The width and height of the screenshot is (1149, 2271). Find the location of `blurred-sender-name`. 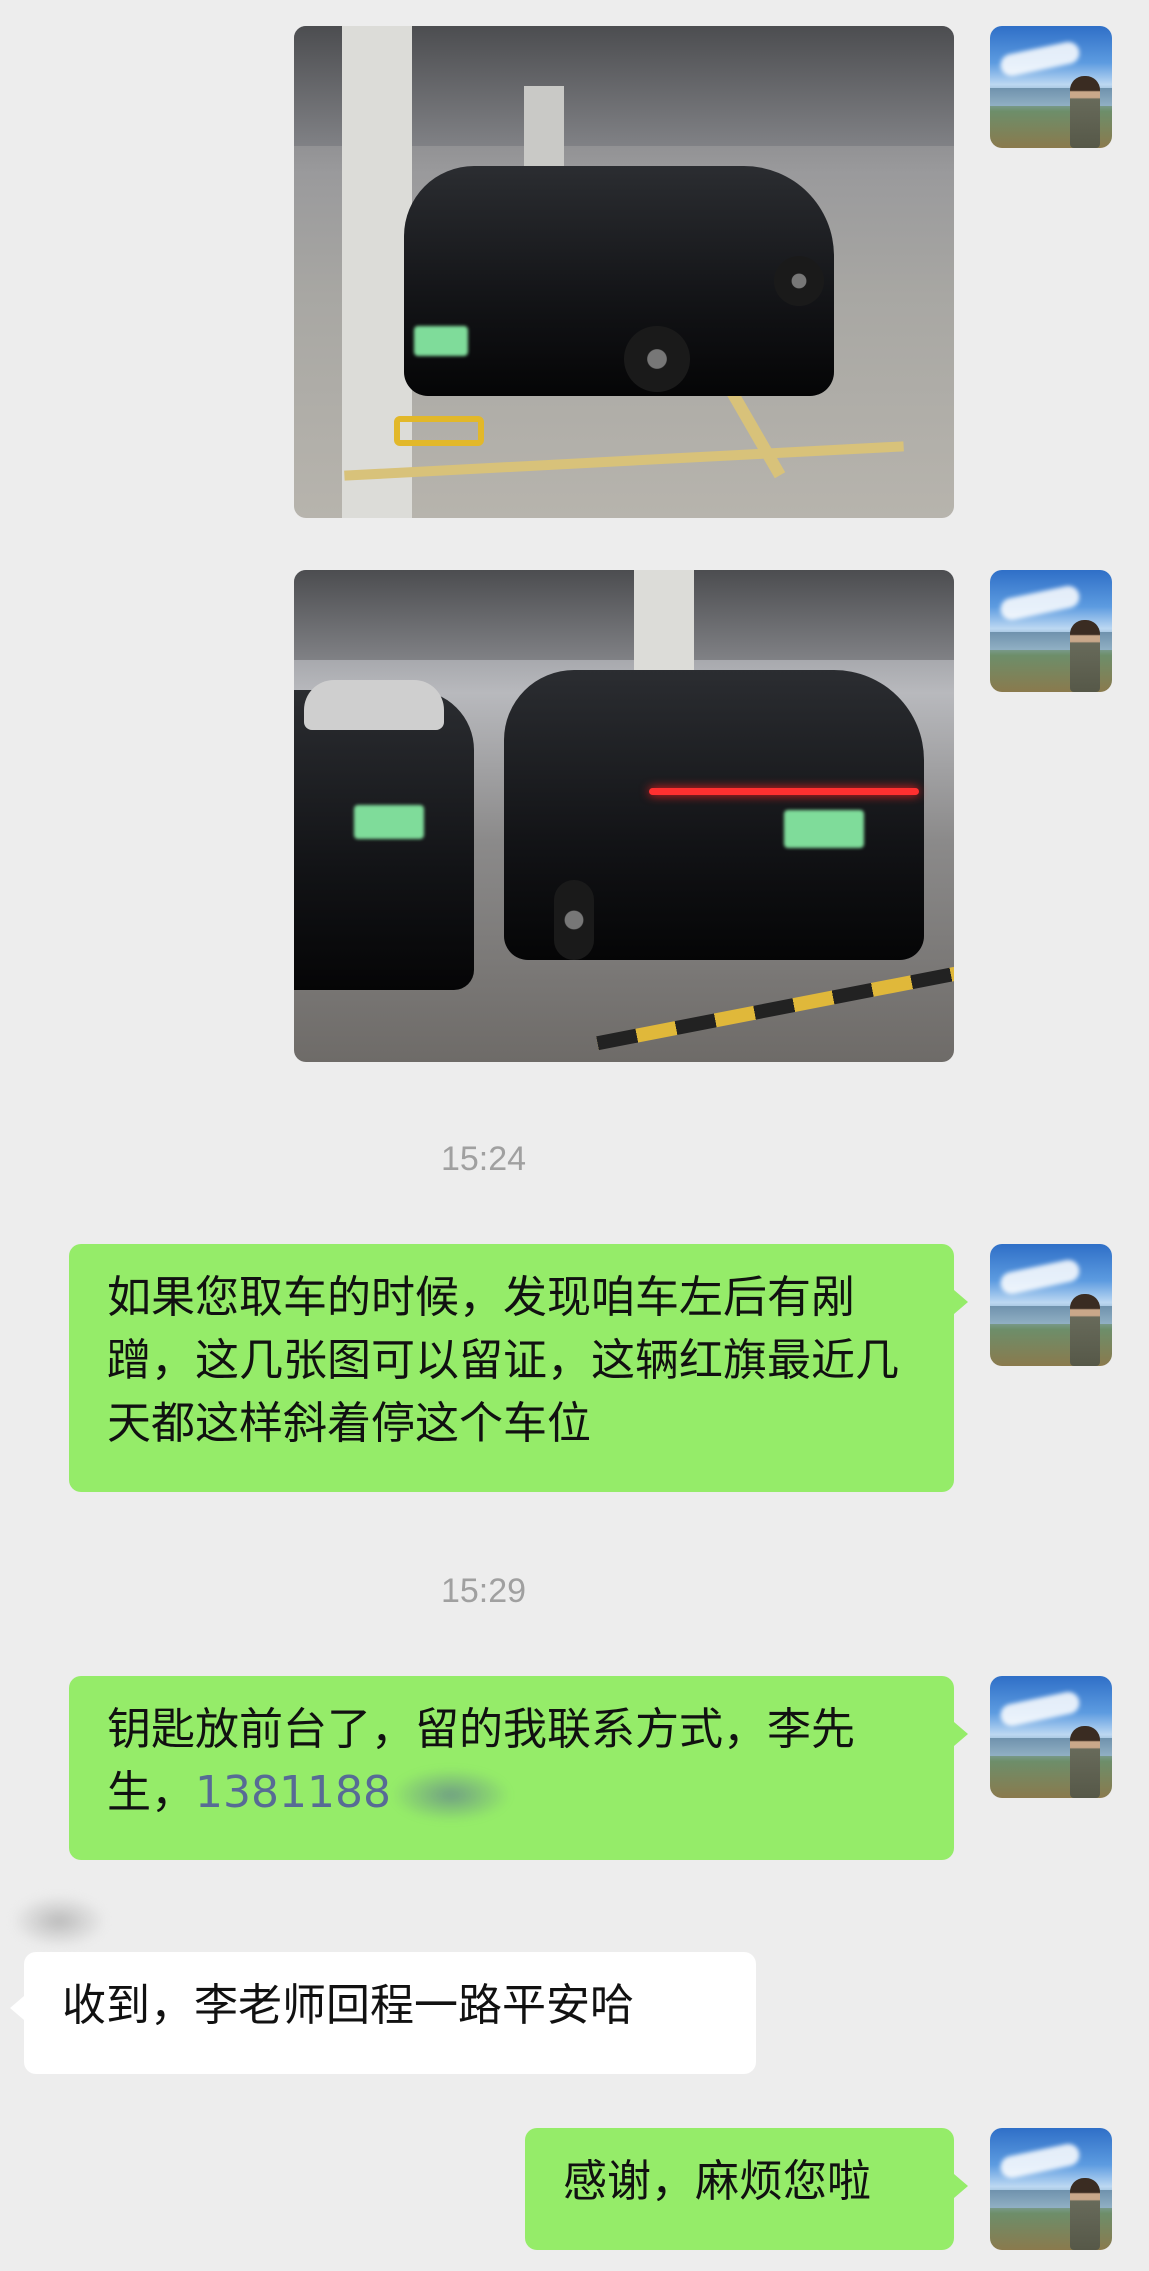

blurred-sender-name is located at coordinates (59, 1921).